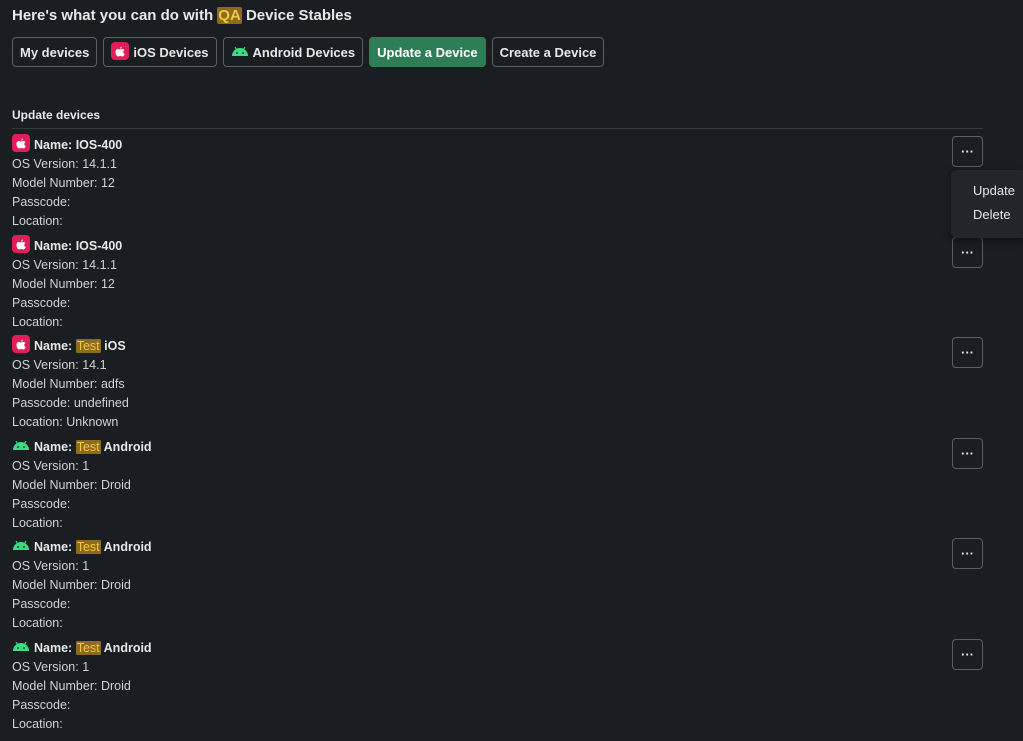 This screenshot has width=1023, height=741. Describe the element at coordinates (497, 128) in the screenshot. I see `section-divider` at that location.